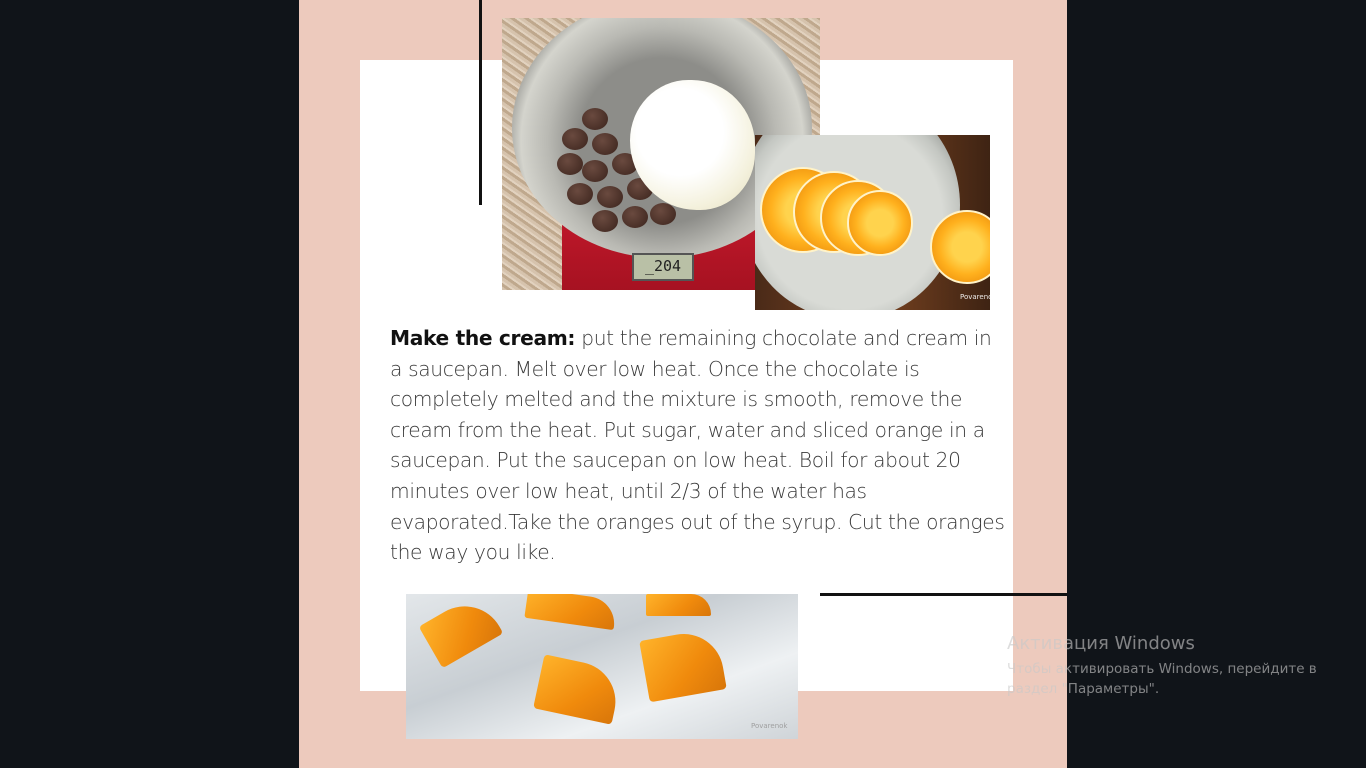 The height and width of the screenshot is (768, 1366). What do you see at coordinates (943, 594) in the screenshot?
I see `decorative-horizontal-line` at bounding box center [943, 594].